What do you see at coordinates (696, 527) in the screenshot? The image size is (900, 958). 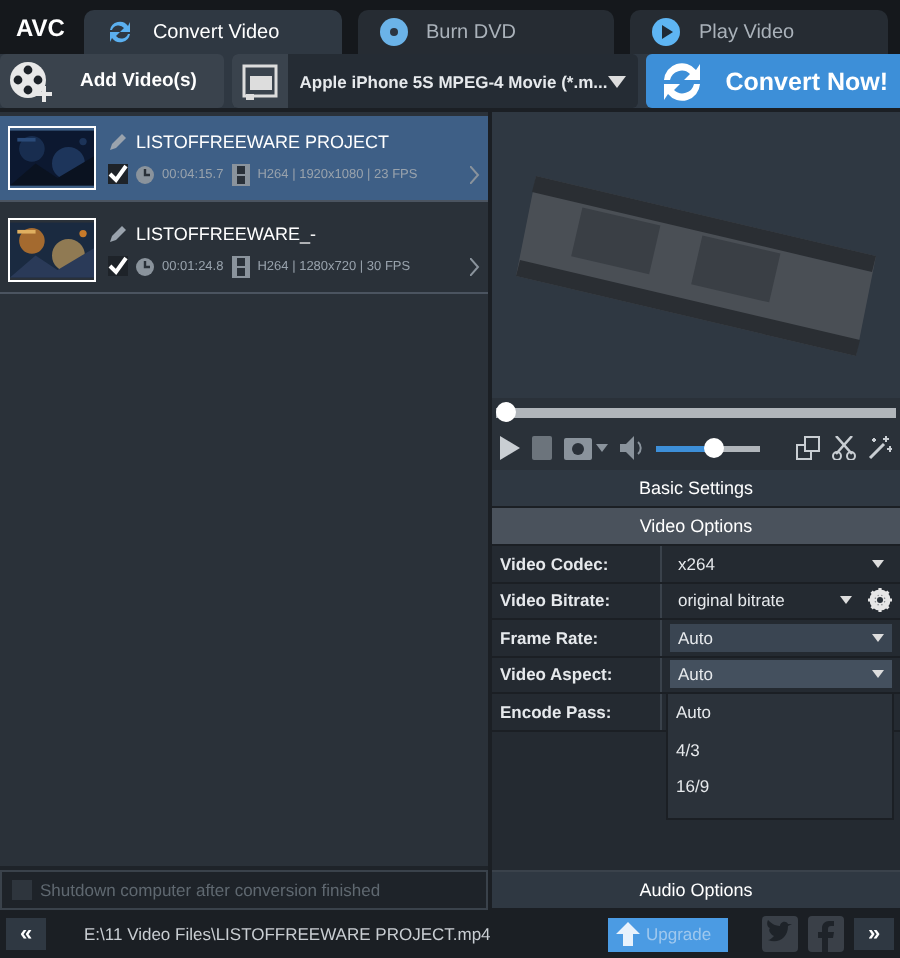 I see `video-options-header: Video Options` at bounding box center [696, 527].